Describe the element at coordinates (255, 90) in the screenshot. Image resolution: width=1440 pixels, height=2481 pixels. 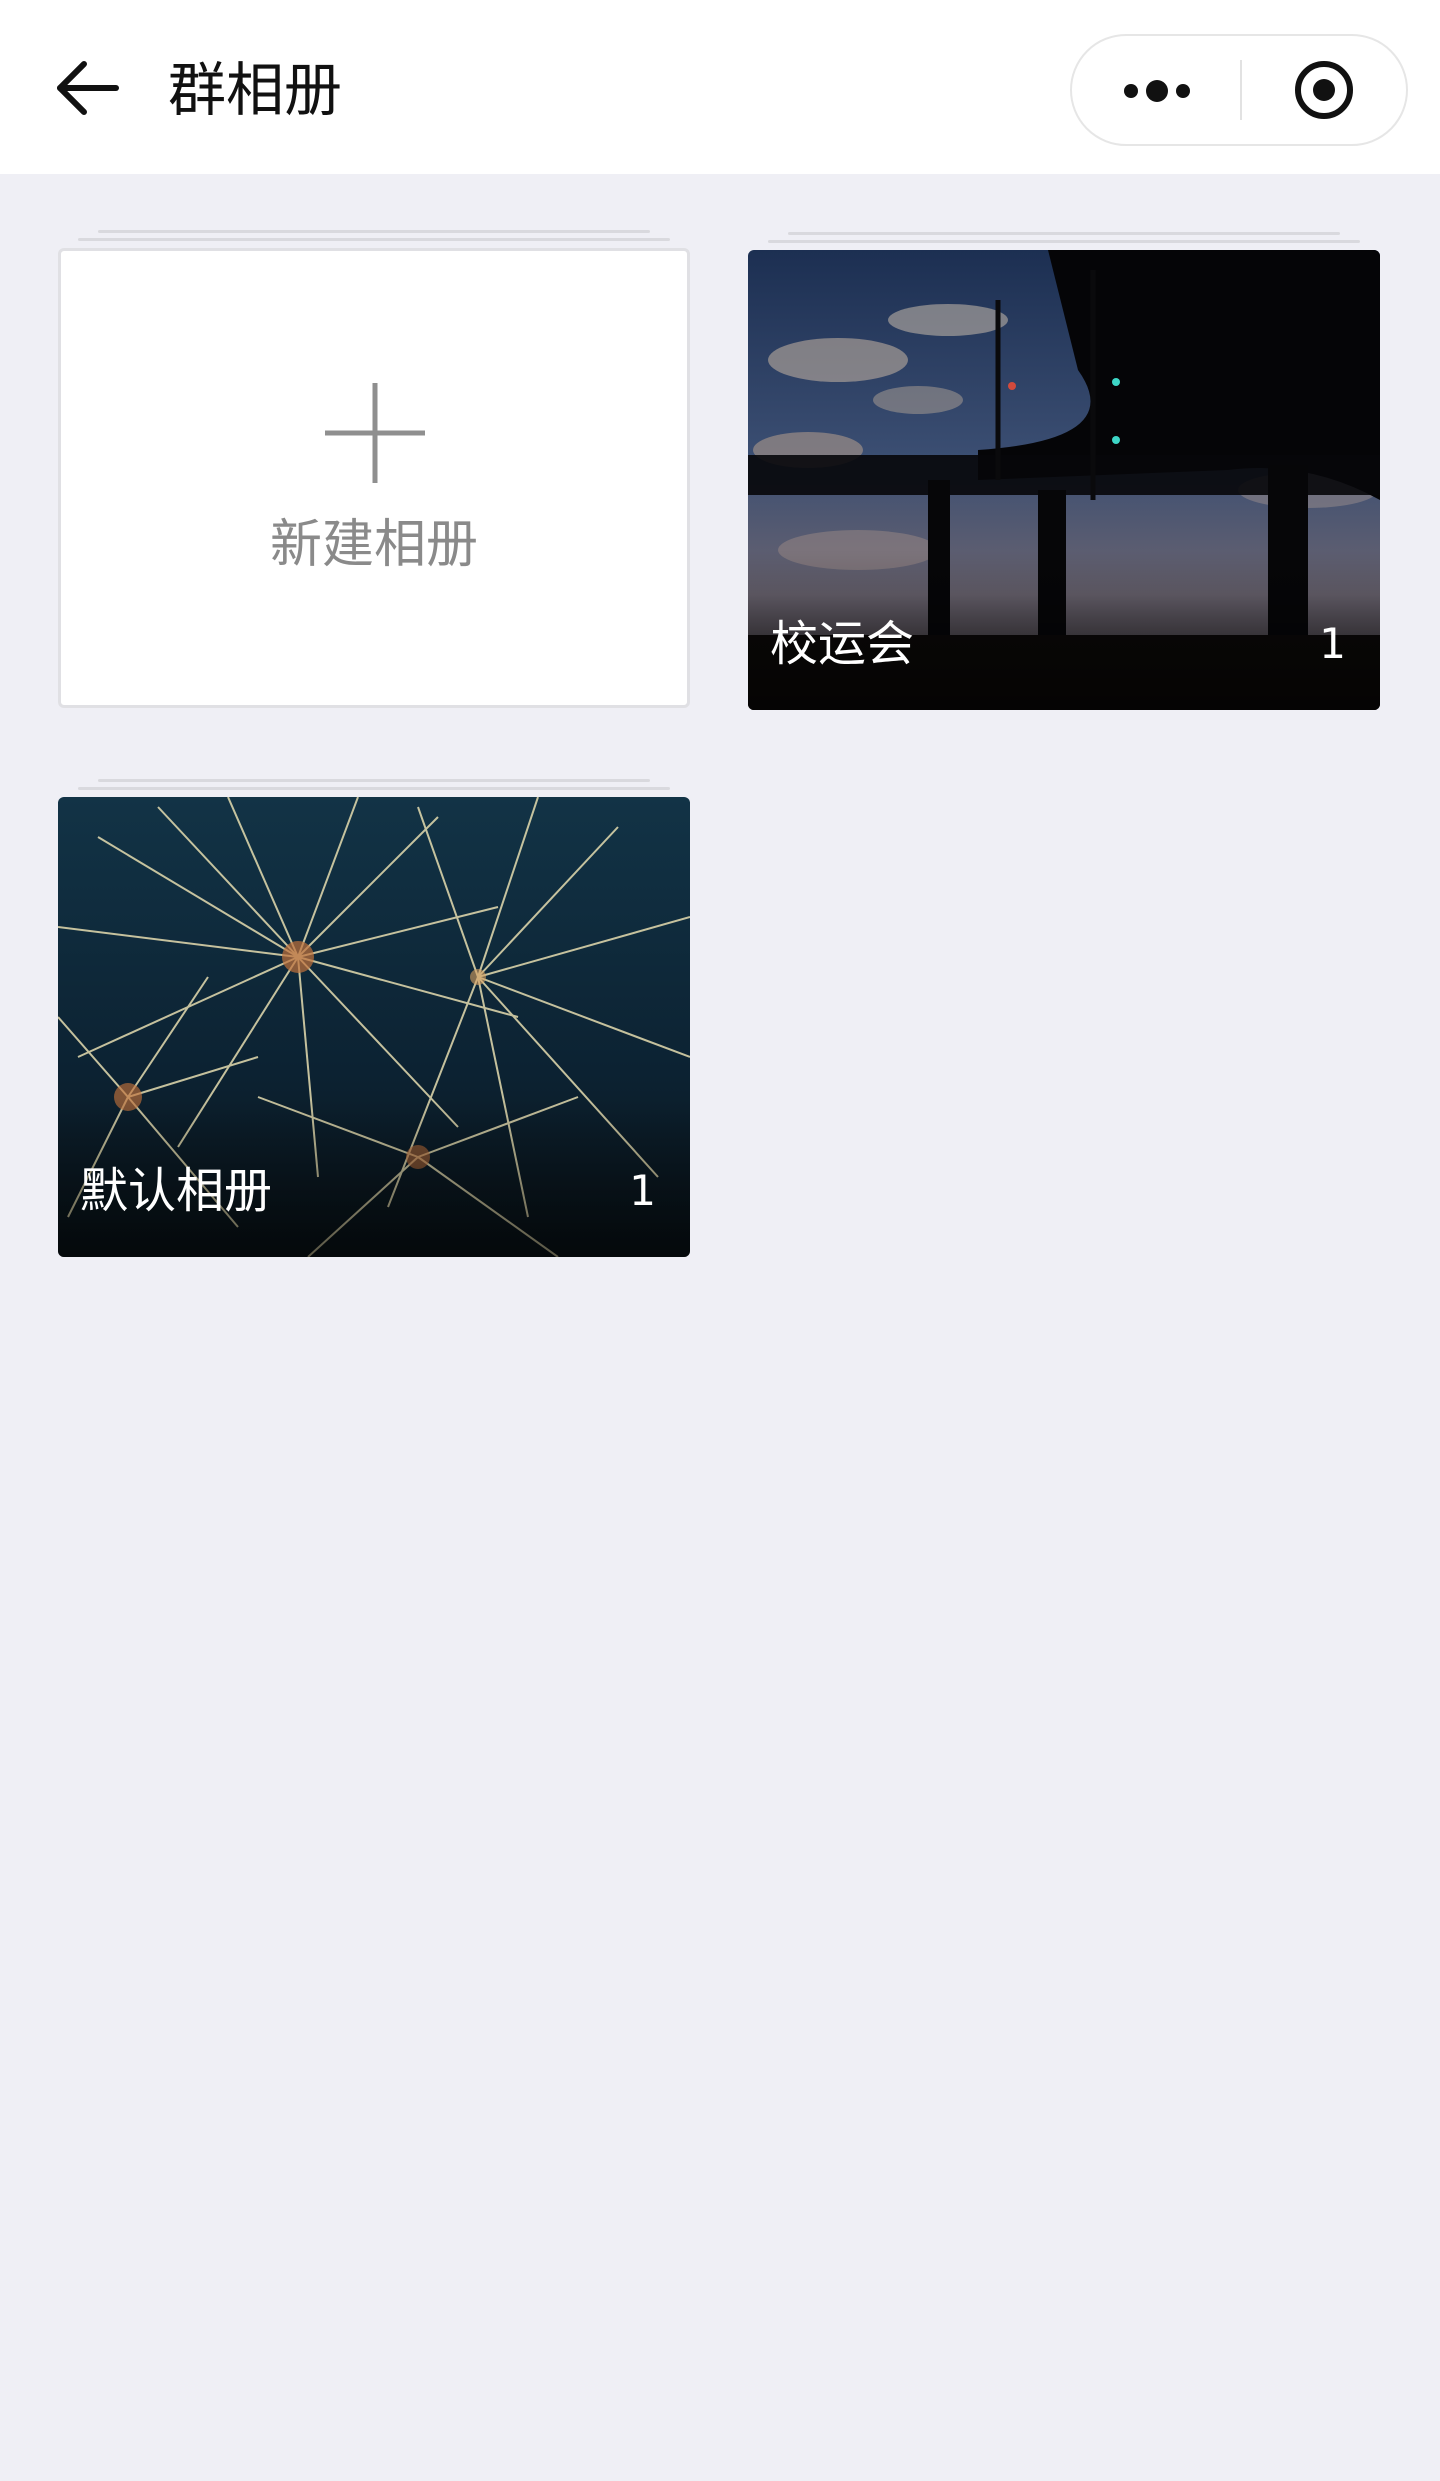
I see `page-title: 群相册` at that location.